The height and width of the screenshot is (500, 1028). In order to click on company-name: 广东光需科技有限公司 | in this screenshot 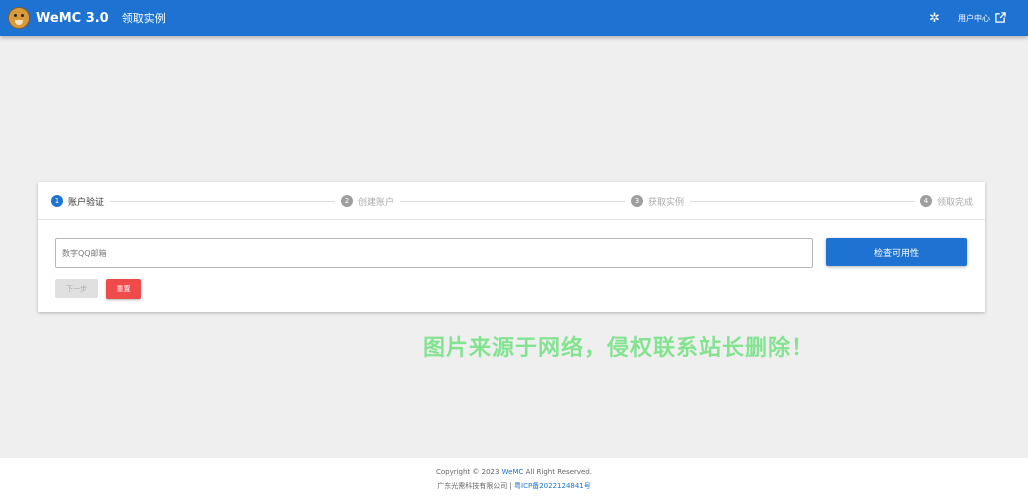, I will do `click(476, 486)`.